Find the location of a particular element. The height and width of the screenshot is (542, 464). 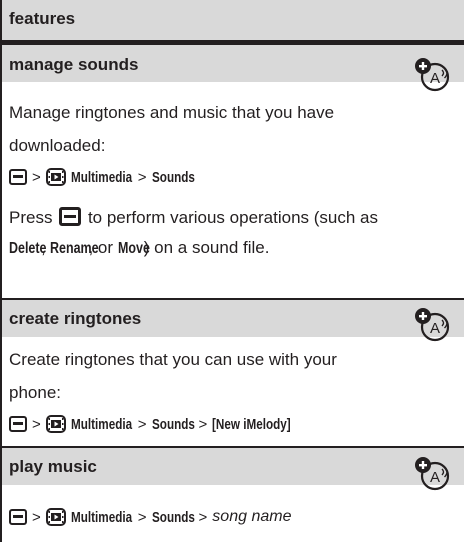

table-header: features is located at coordinates (232, 20).